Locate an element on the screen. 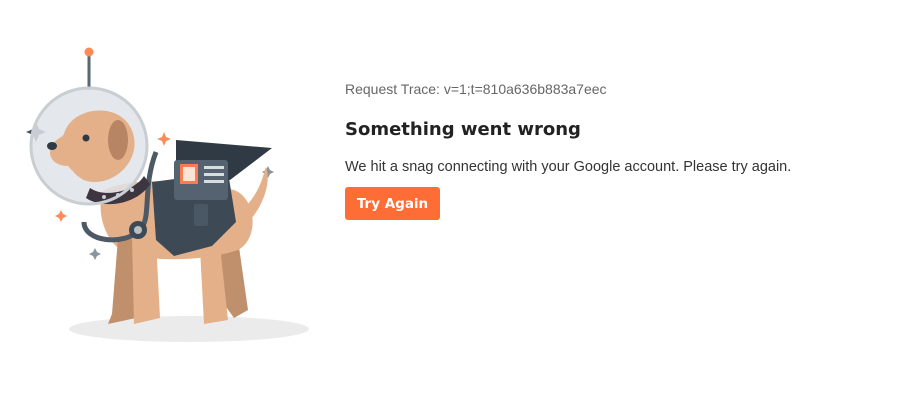  error-title: Something went wrong is located at coordinates (463, 129).